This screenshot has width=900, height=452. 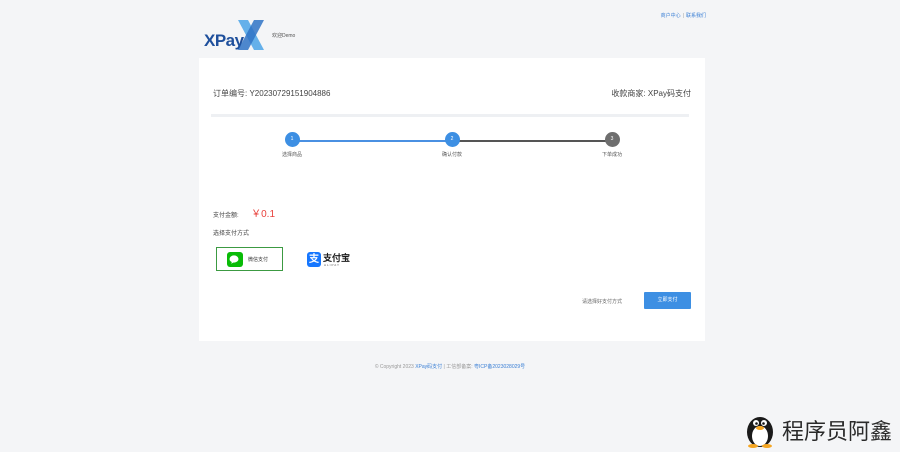 I want to click on amount-row: 支付金额: ￥0.1, so click(x=244, y=213).